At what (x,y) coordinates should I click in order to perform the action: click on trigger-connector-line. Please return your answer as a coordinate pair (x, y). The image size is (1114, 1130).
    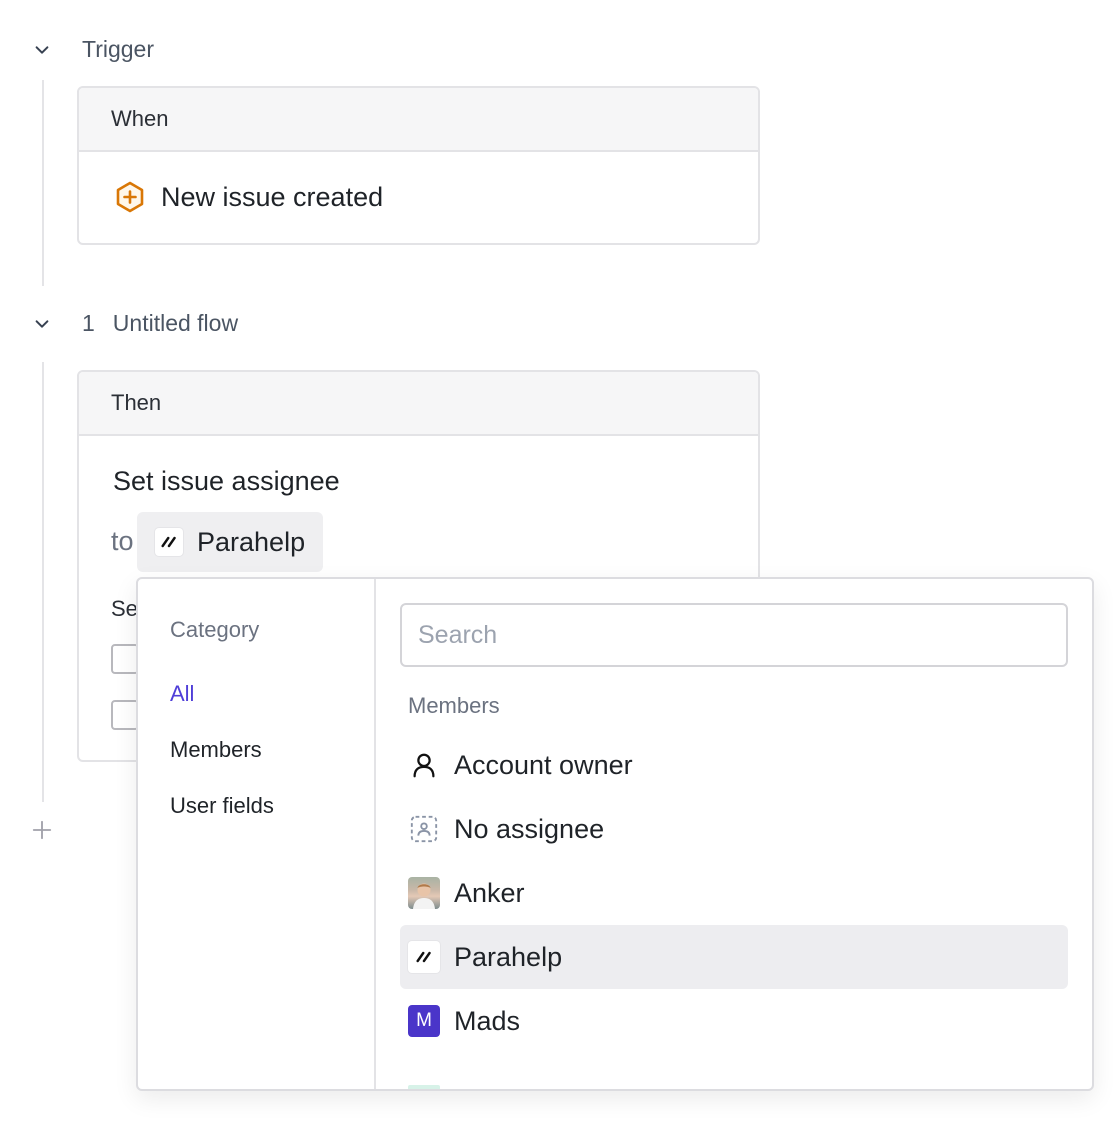
    Looking at the image, I should click on (43, 183).